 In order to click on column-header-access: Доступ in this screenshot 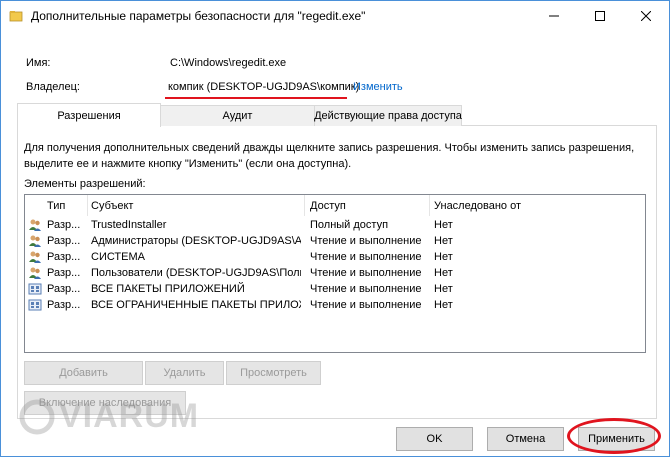, I will do `click(328, 205)`.